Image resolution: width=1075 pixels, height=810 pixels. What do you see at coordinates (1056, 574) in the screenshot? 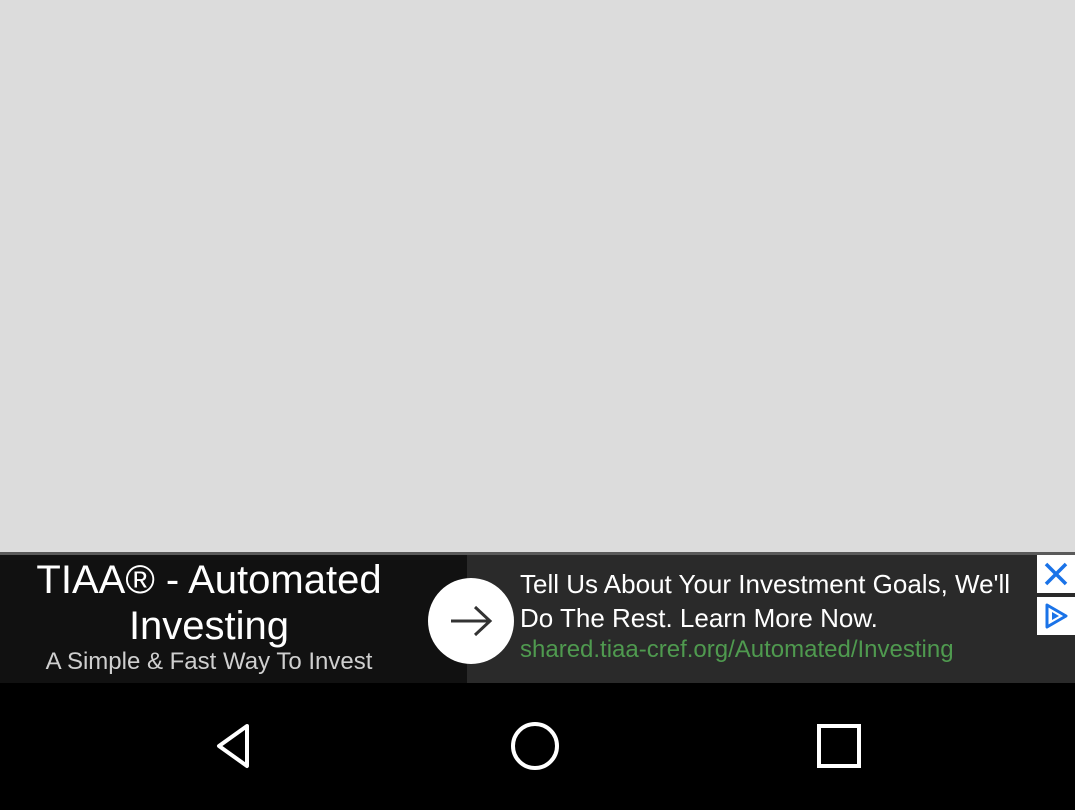
I see `close-icon` at bounding box center [1056, 574].